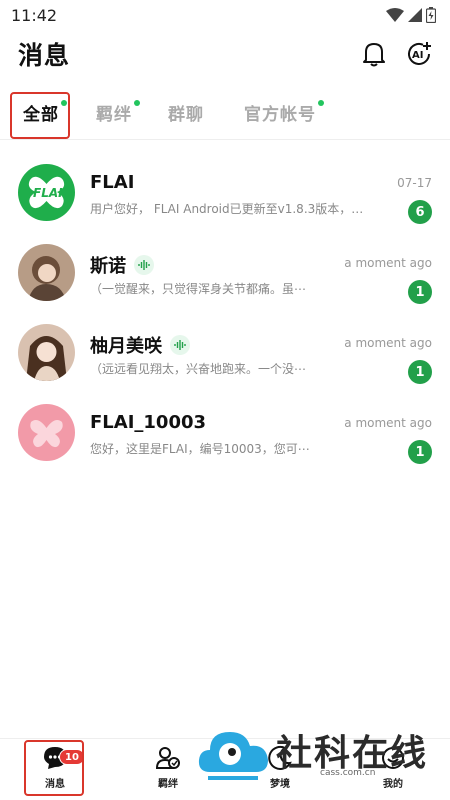  Describe the element at coordinates (225, 350) in the screenshot. I see `conversation-item: 柚月美咲 （远远看见翔太，兴奋地跑来。一个没⋯ a moment ago 1` at that location.